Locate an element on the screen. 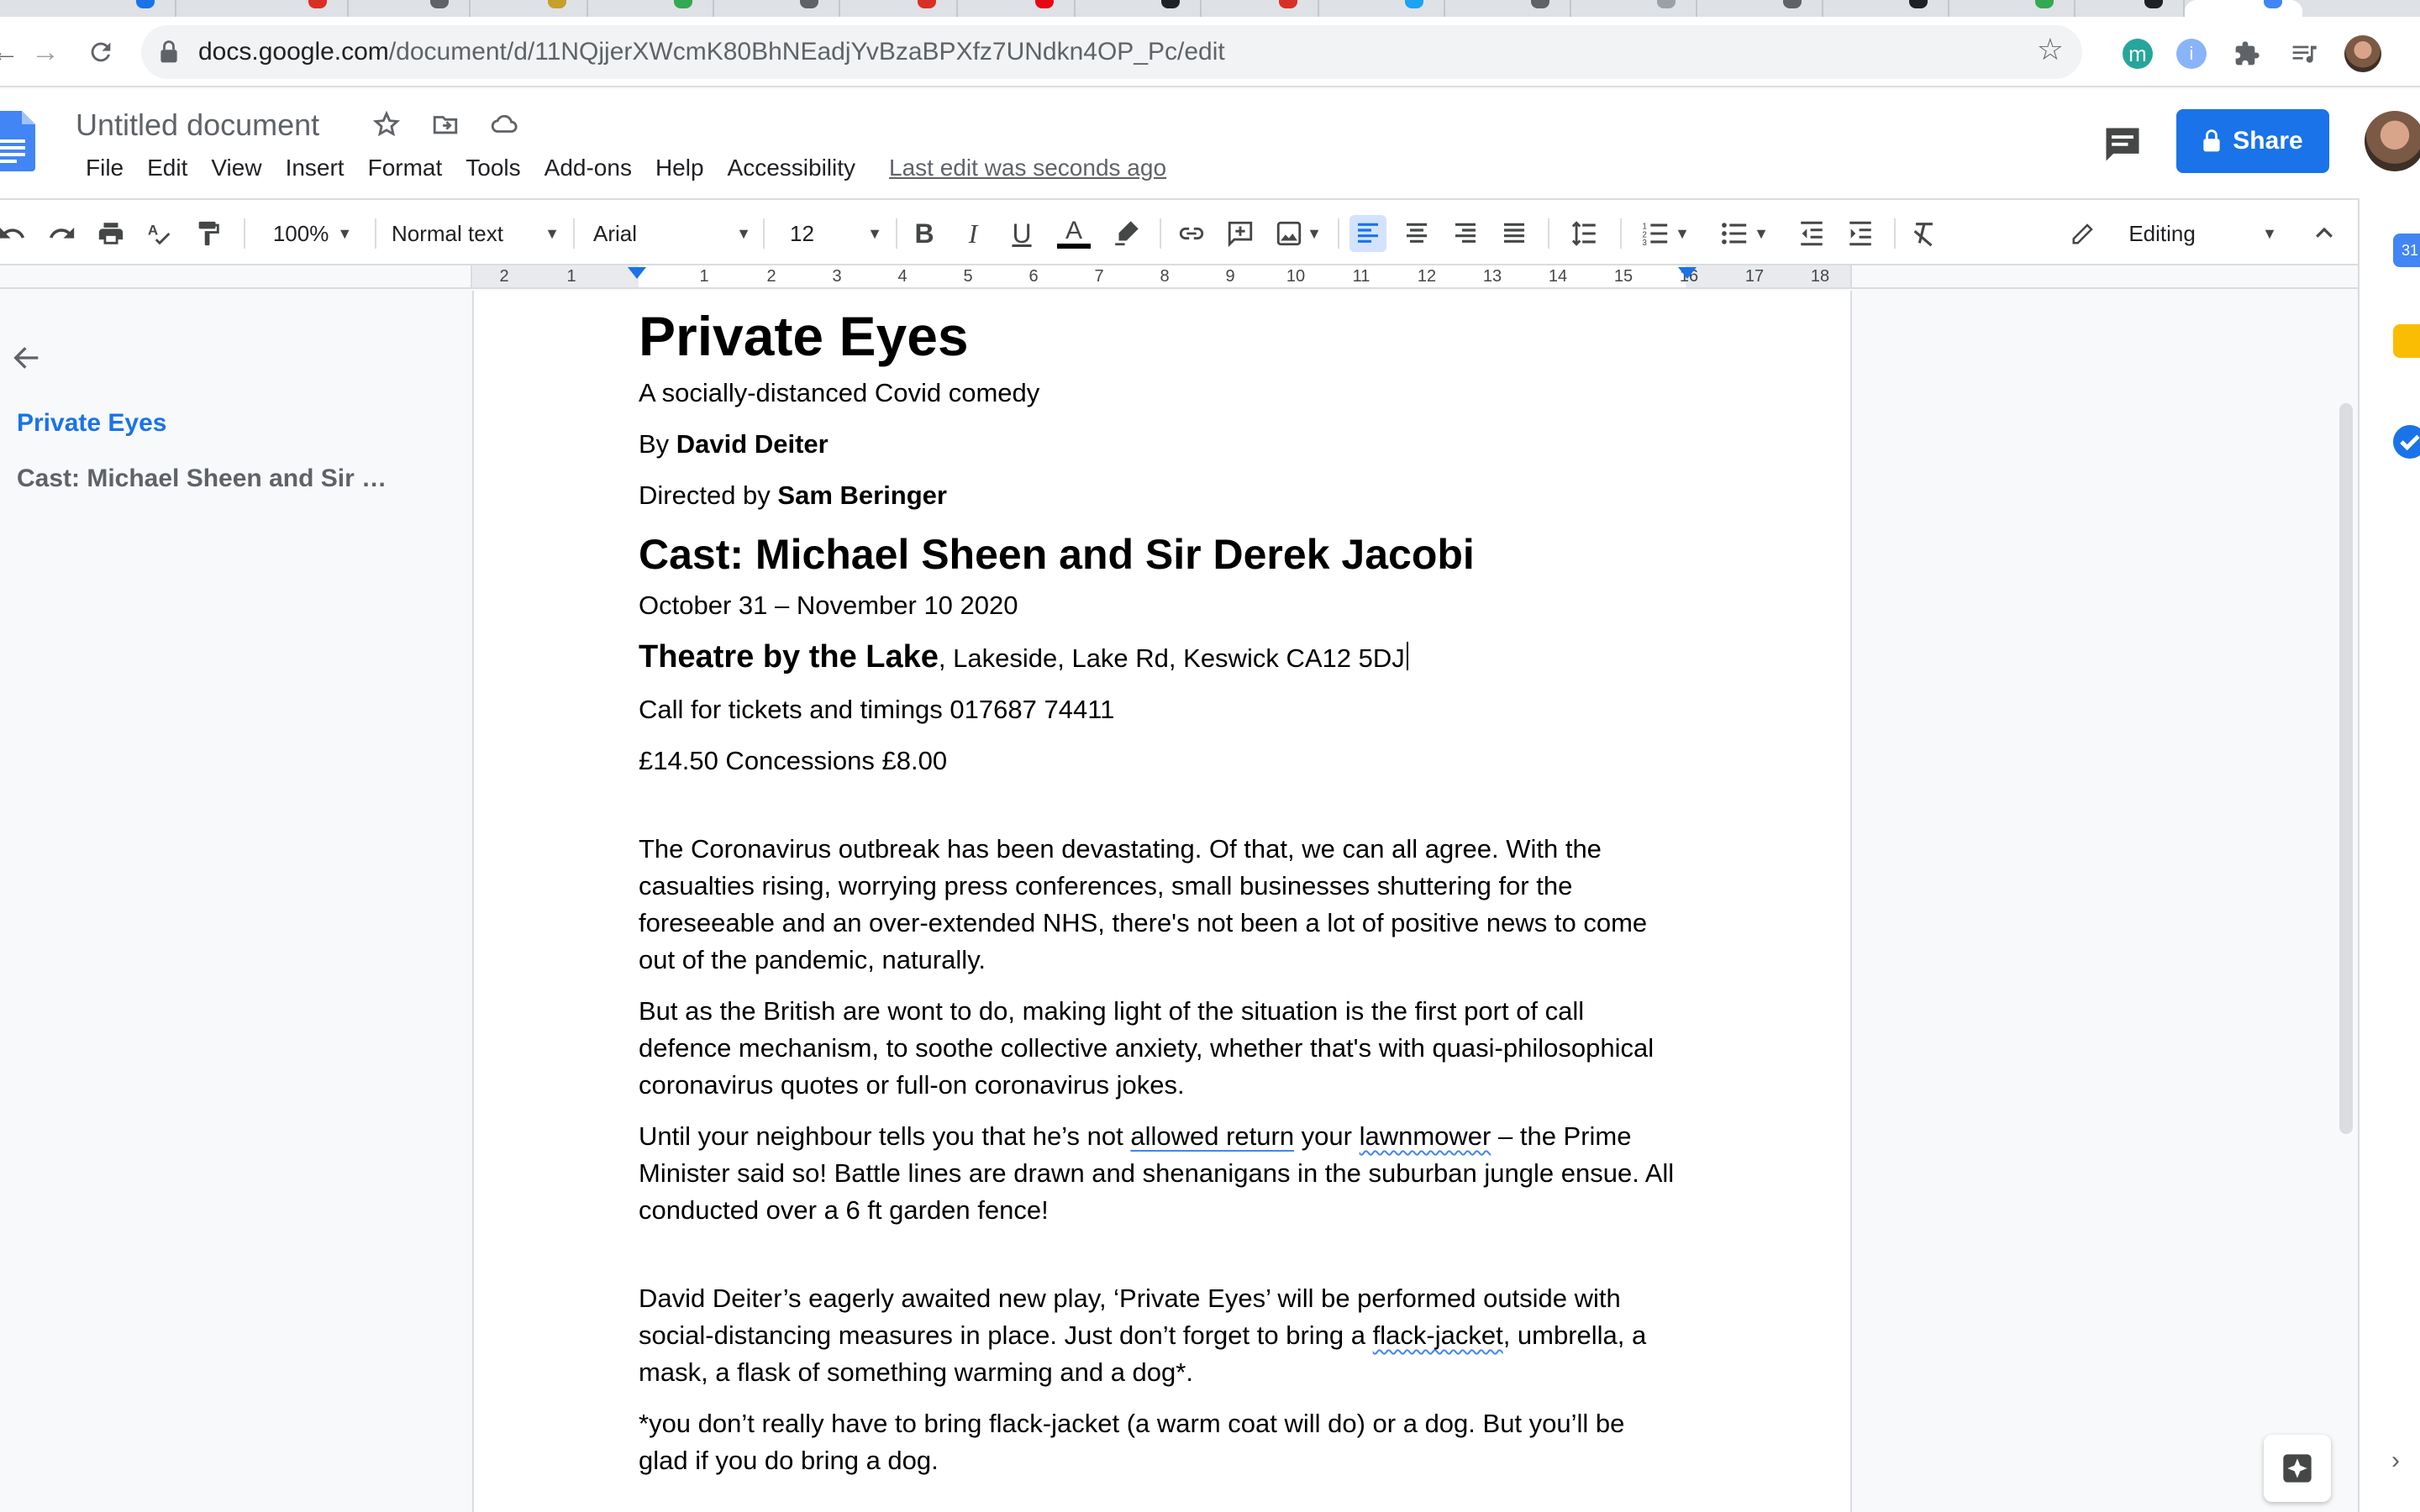  director-name: Sam Beringer is located at coordinates (862, 495).